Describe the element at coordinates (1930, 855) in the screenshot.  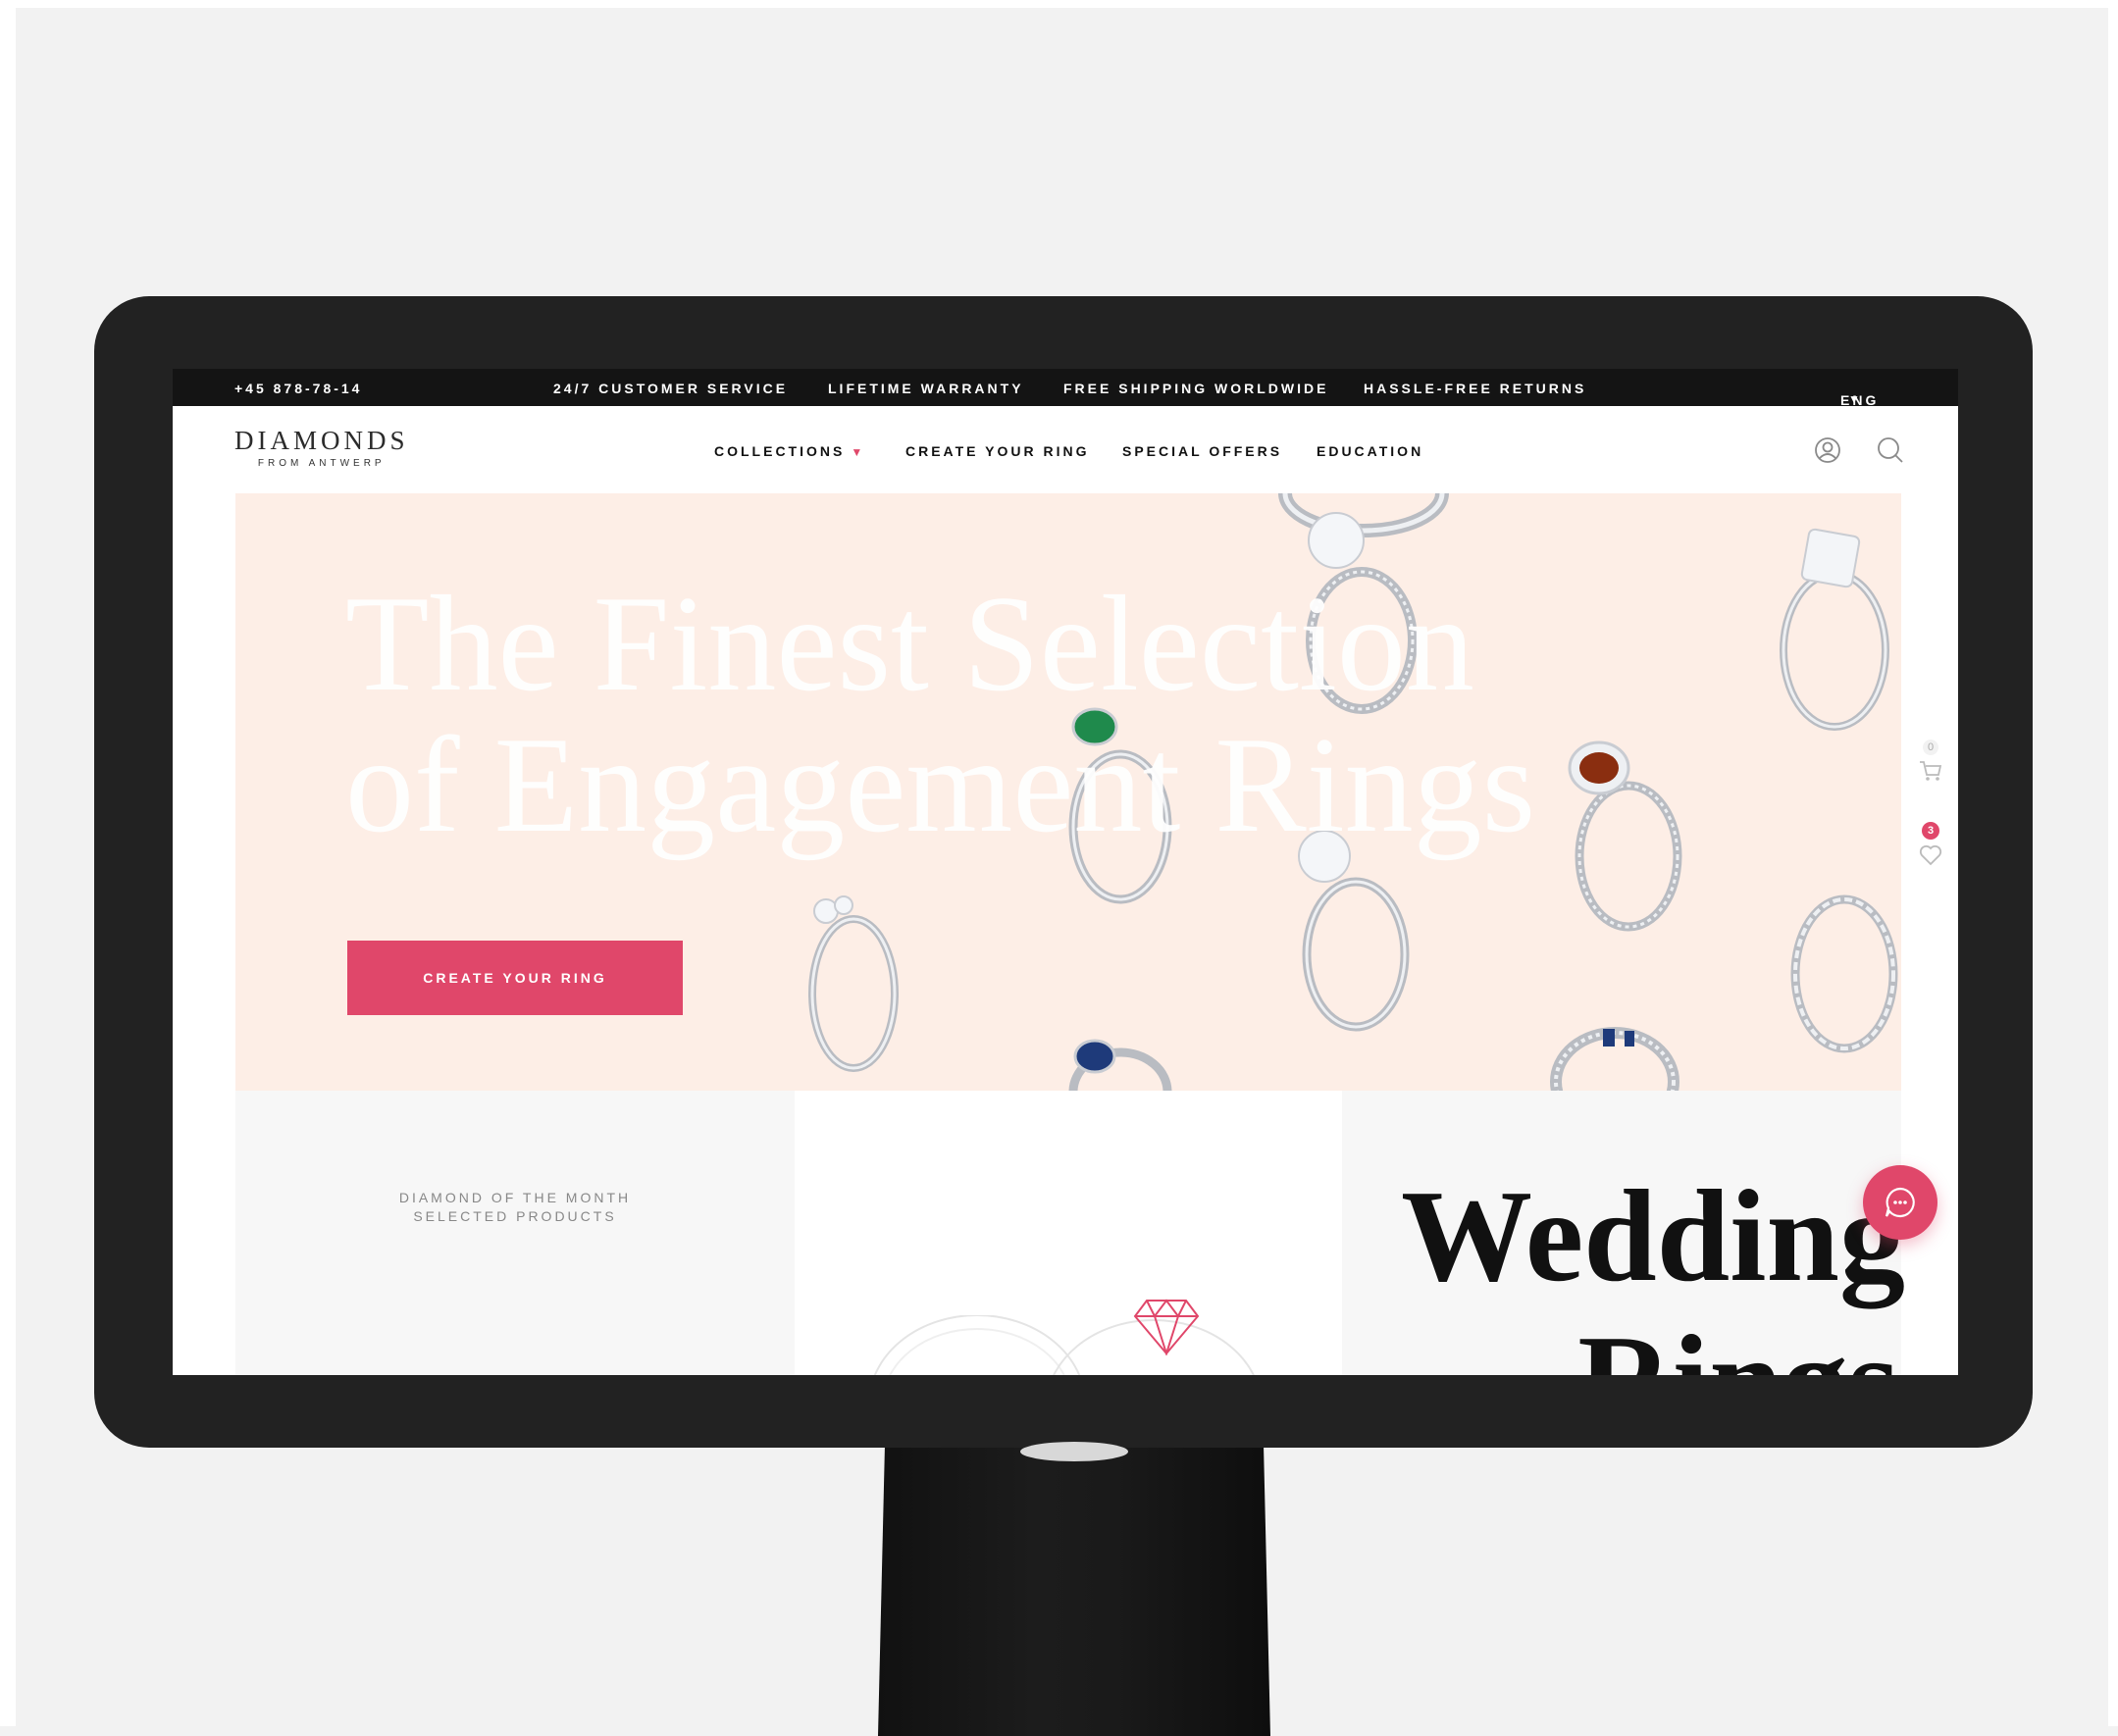
I see `heart-icon` at that location.